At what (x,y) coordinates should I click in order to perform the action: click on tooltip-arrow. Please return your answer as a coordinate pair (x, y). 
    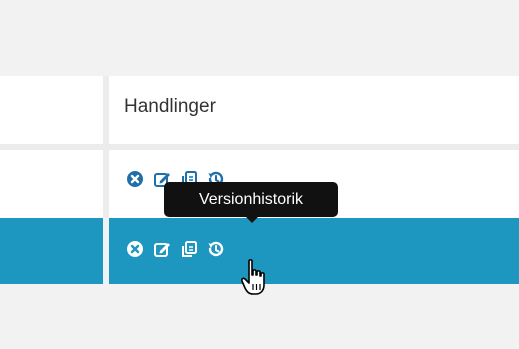
    Looking at the image, I should click on (252, 219).